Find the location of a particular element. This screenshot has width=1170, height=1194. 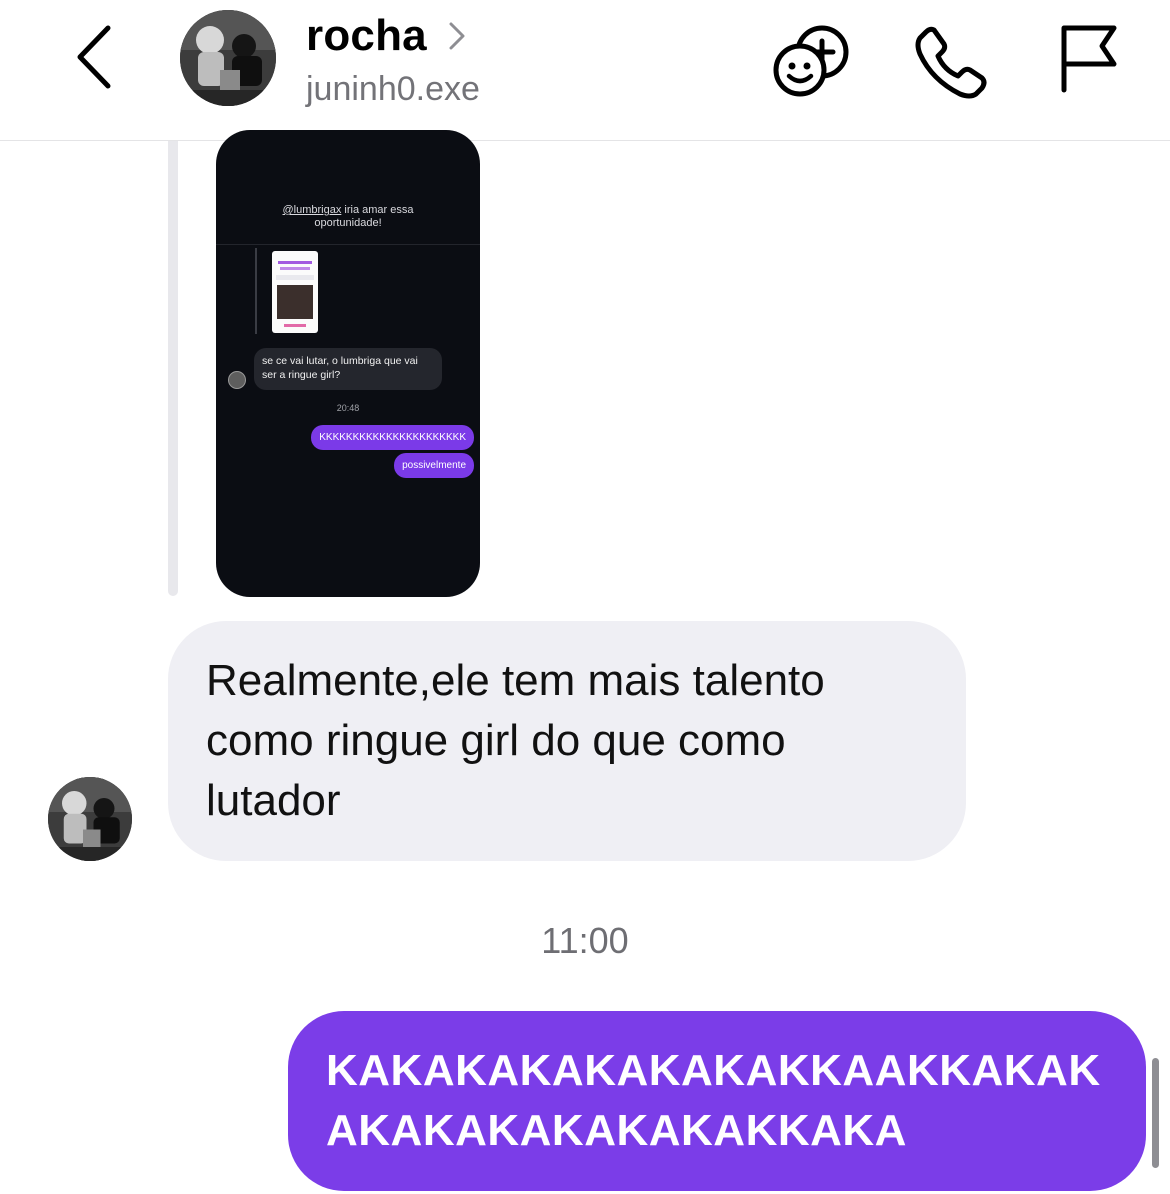

screenshot-caption: @lumbrigax iria amar essa oportunidade! is located at coordinates (348, 217).